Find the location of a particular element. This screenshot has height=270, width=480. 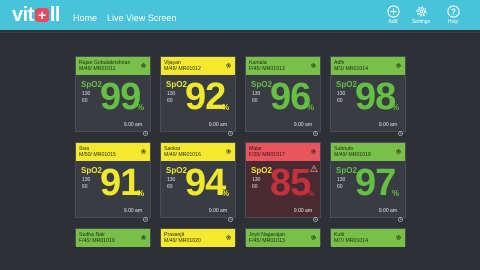

patient-card: Kutti M/7/ MR01014 is located at coordinates (368, 237).